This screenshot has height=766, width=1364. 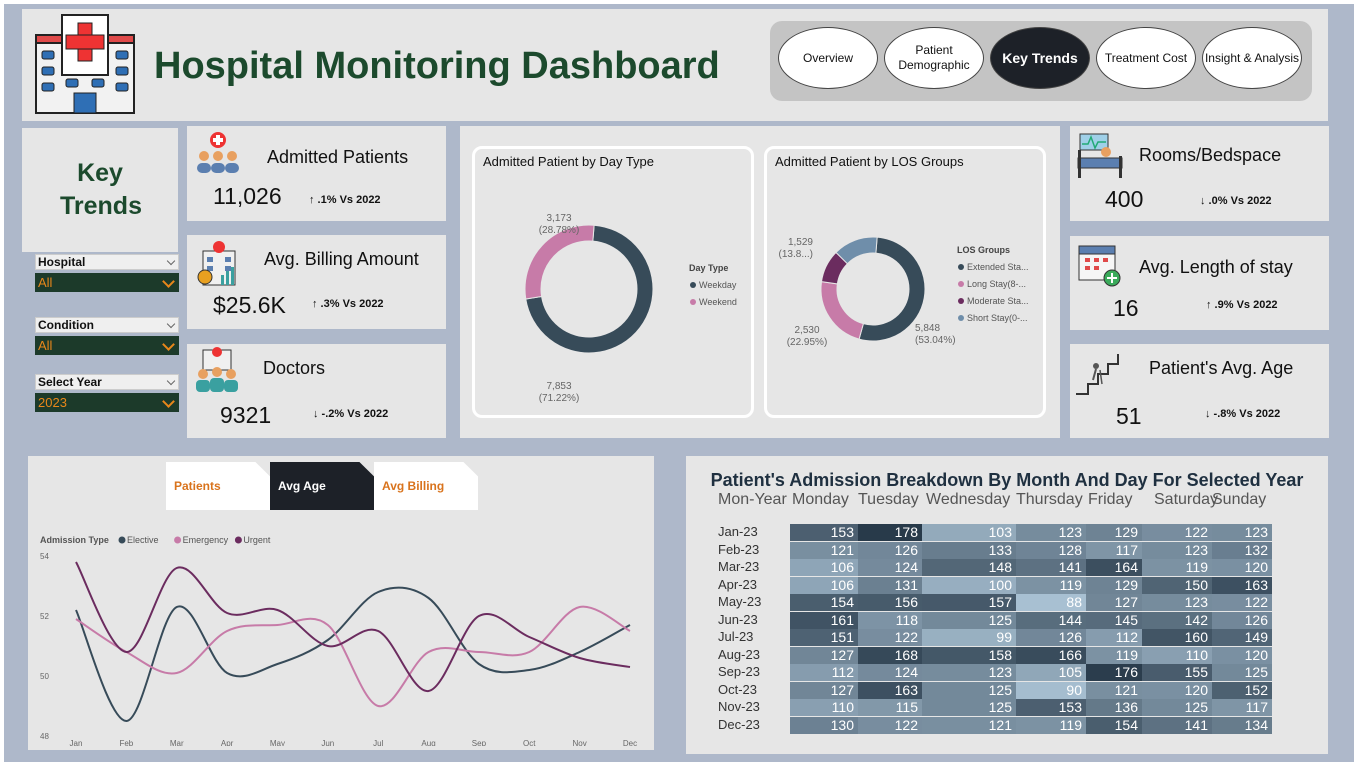 I want to click on nav-key-trends-button: Key Trends, so click(x=1040, y=58).